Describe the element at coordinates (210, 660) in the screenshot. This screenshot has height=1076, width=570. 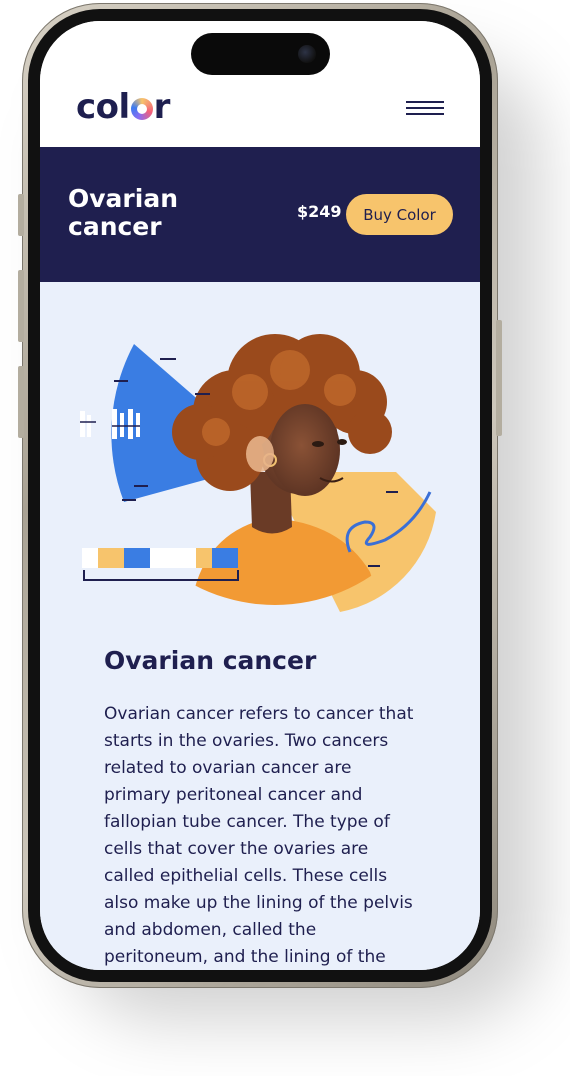
I see `article-title: Ovarian cancer` at that location.